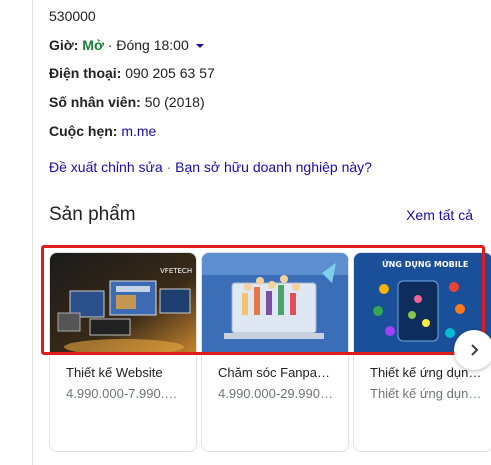  Describe the element at coordinates (174, 102) in the screenshot. I see `staff-value: 50 (2018)` at that location.